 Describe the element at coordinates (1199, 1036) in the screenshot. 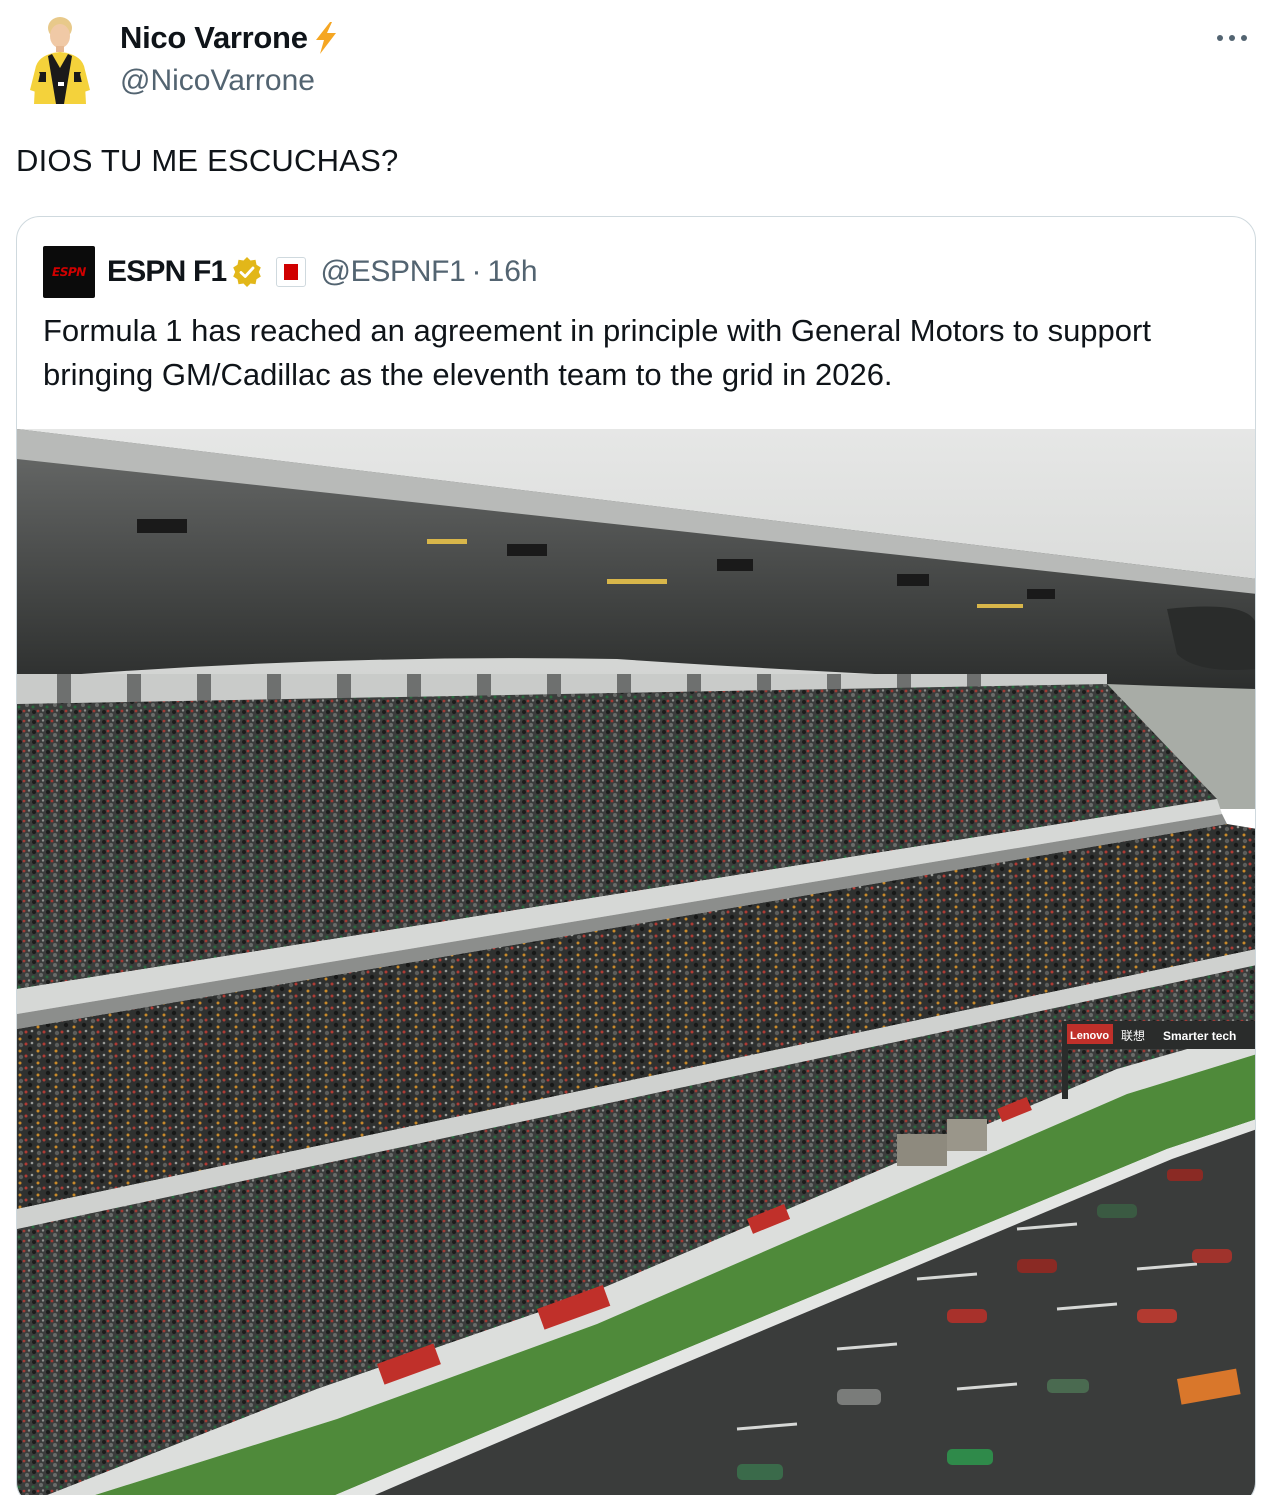

I see `gantry-slogan-text: Smarter tech` at that location.